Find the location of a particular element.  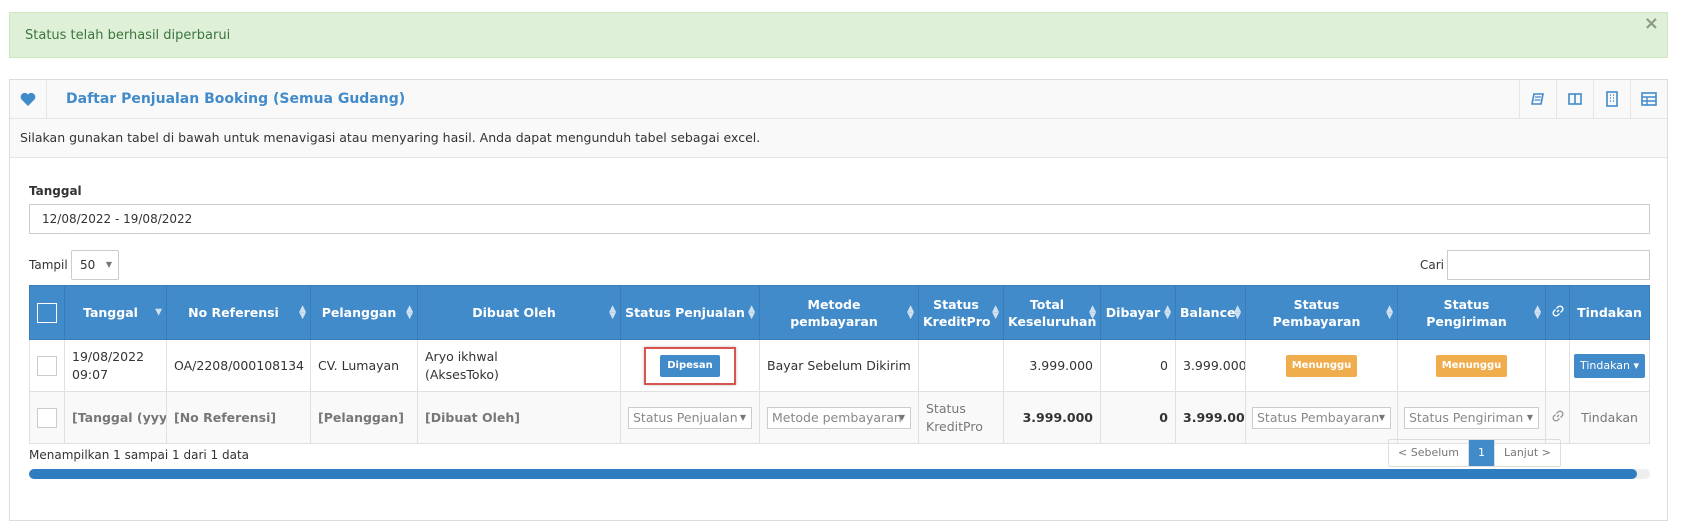

delivery-status-badge: Menunggu is located at coordinates (1471, 365).